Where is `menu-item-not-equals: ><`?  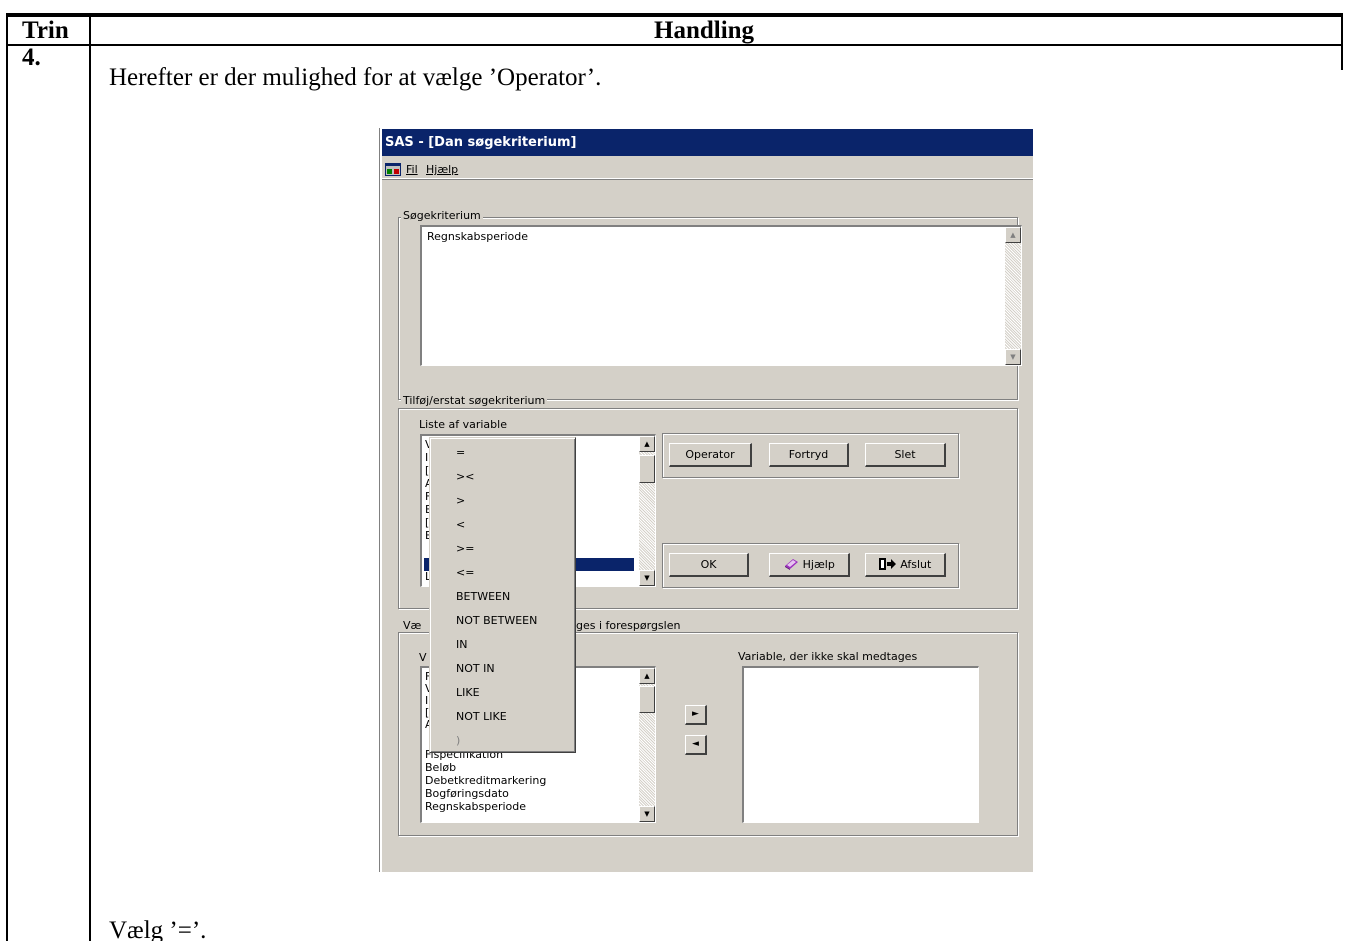 menu-item-not-equals: >< is located at coordinates (465, 476).